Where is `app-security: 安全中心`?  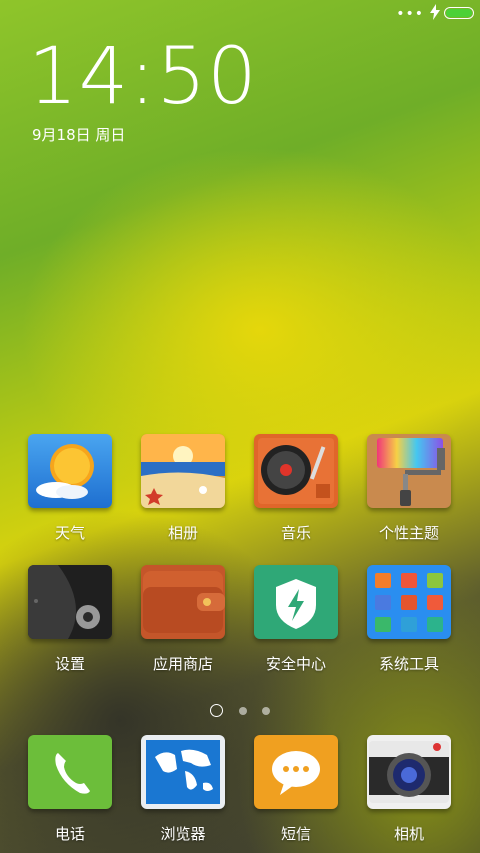
app-security: 安全中心 is located at coordinates (296, 619).